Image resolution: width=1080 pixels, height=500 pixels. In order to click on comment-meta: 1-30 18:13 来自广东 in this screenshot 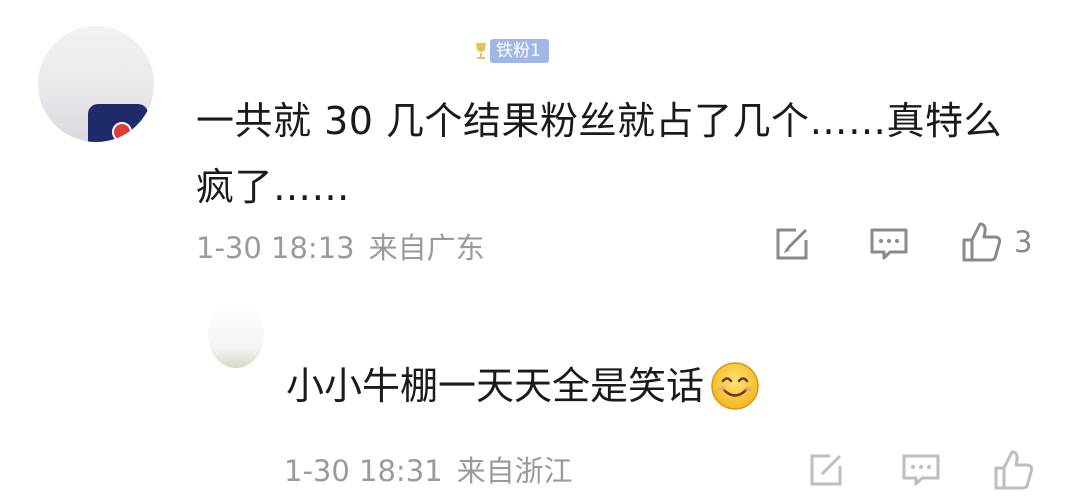, I will do `click(347, 246)`.